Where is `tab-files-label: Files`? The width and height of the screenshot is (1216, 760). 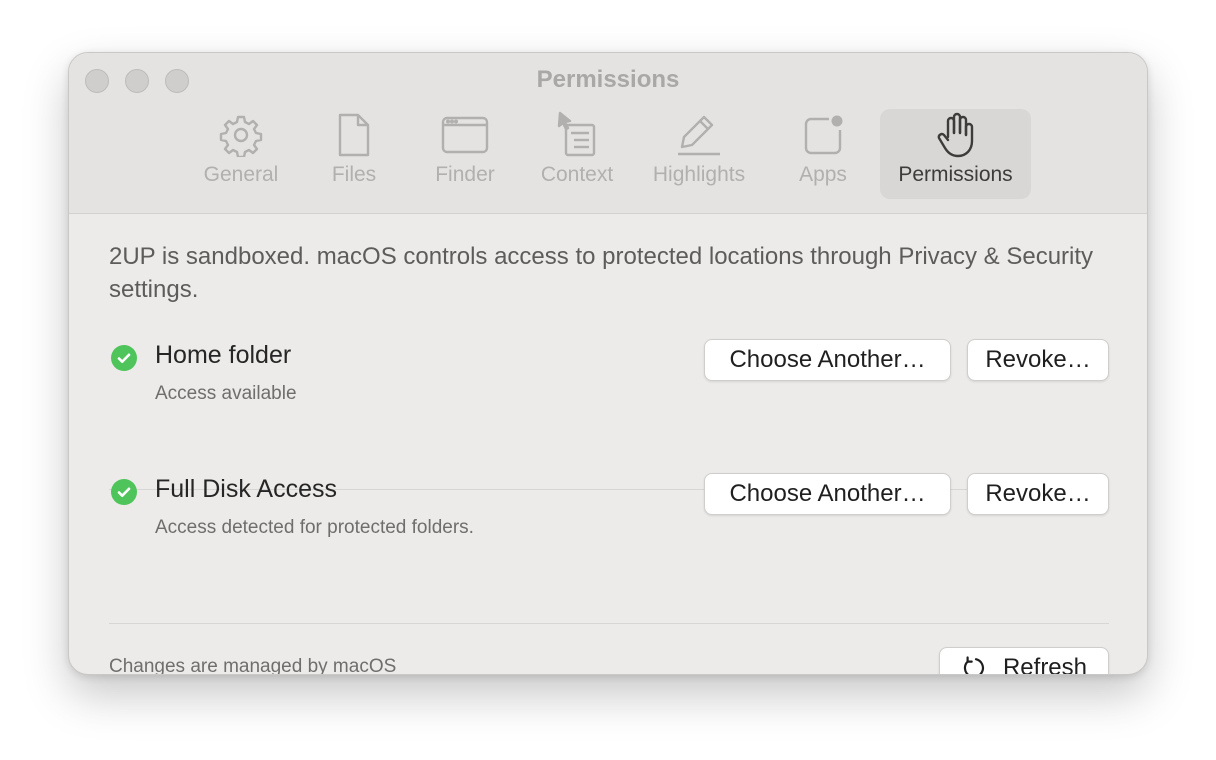
tab-files-label: Files is located at coordinates (354, 174).